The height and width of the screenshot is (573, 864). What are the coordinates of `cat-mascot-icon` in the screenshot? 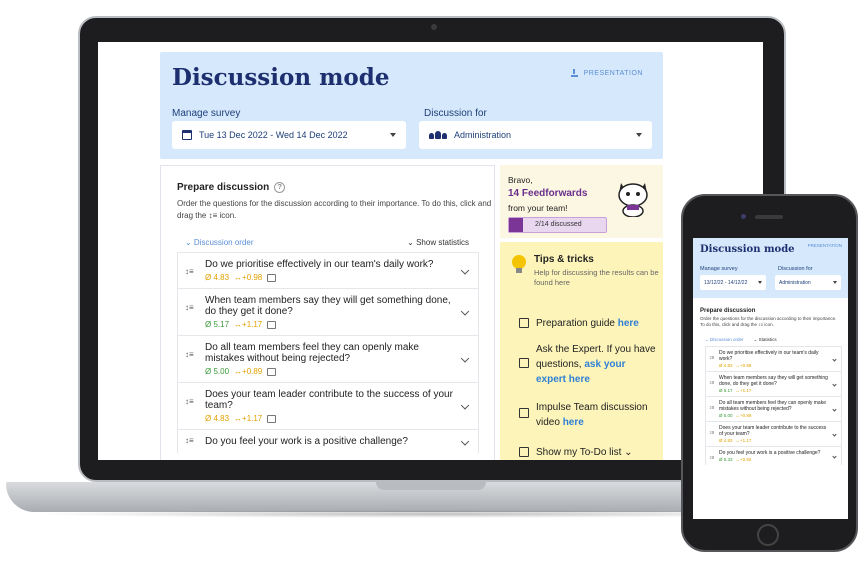 It's located at (633, 200).